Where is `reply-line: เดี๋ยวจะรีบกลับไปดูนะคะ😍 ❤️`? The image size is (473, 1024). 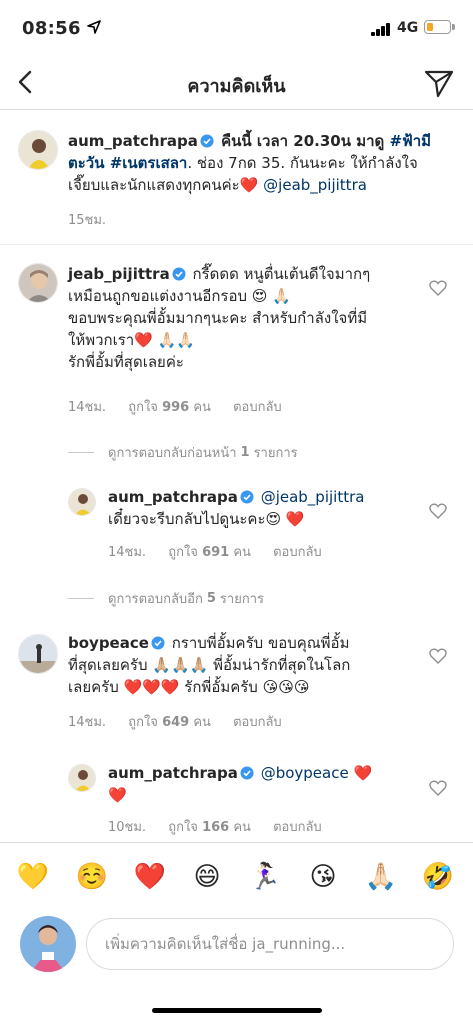
reply-line: เดี๋ยวจะรีบกลับไปดูนะคะ😍 ❤️ is located at coordinates (206, 519).